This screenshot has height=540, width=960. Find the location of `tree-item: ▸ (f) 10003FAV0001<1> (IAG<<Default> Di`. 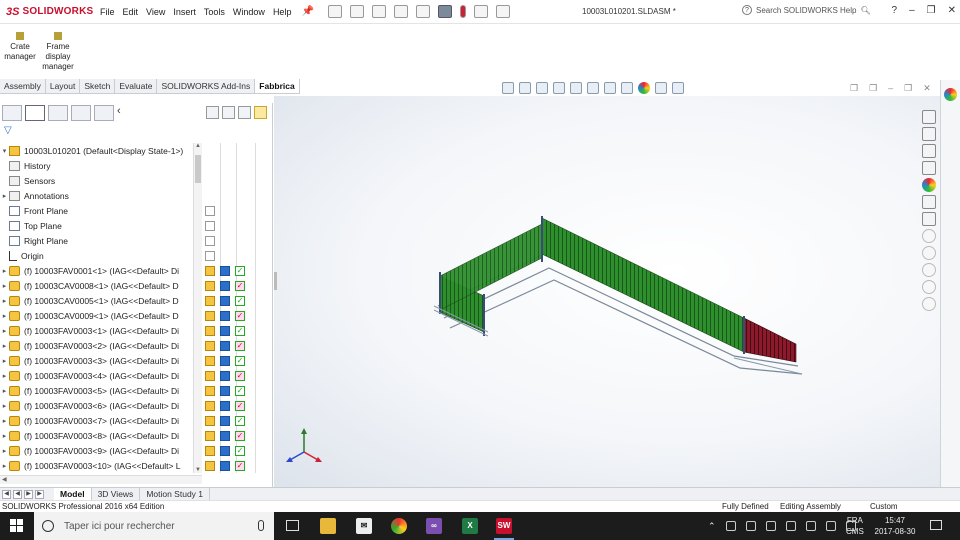

tree-item: ▸ (f) 10003FAV0001<1> (IAG<<Default> Di is located at coordinates (96, 270).